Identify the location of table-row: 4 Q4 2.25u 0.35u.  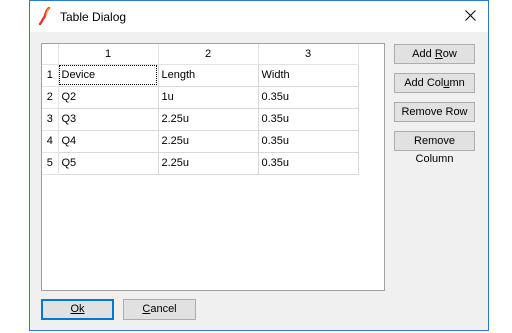
(200, 141).